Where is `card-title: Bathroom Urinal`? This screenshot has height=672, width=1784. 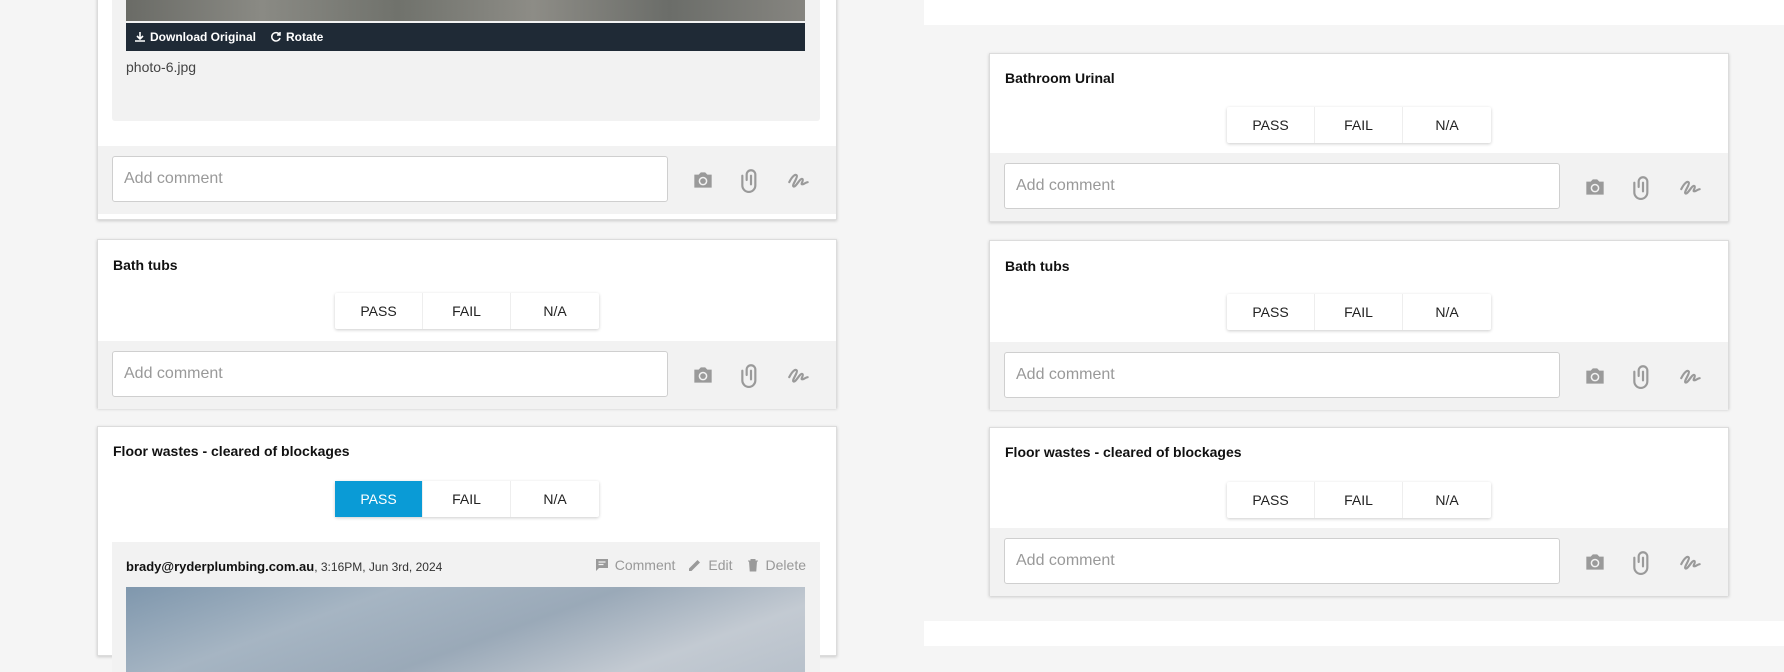 card-title: Bathroom Urinal is located at coordinates (1060, 78).